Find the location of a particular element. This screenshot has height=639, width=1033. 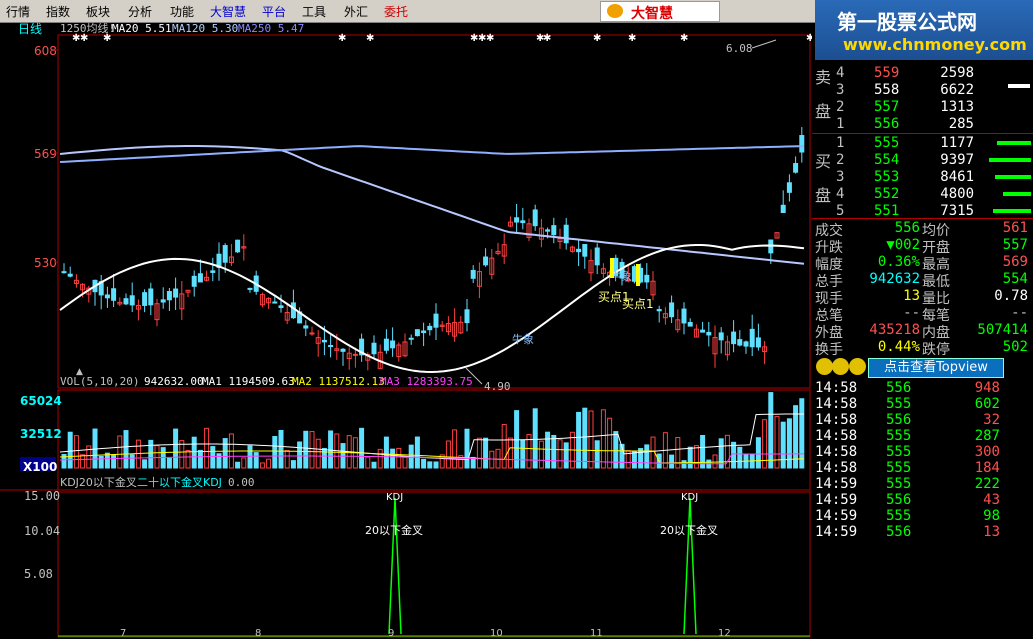

sell-label-top: 卖 is located at coordinates (823, 77).